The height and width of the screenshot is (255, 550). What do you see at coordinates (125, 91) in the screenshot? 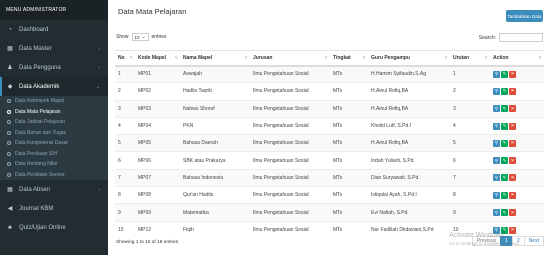
I see `table-cell: 2` at bounding box center [125, 91].